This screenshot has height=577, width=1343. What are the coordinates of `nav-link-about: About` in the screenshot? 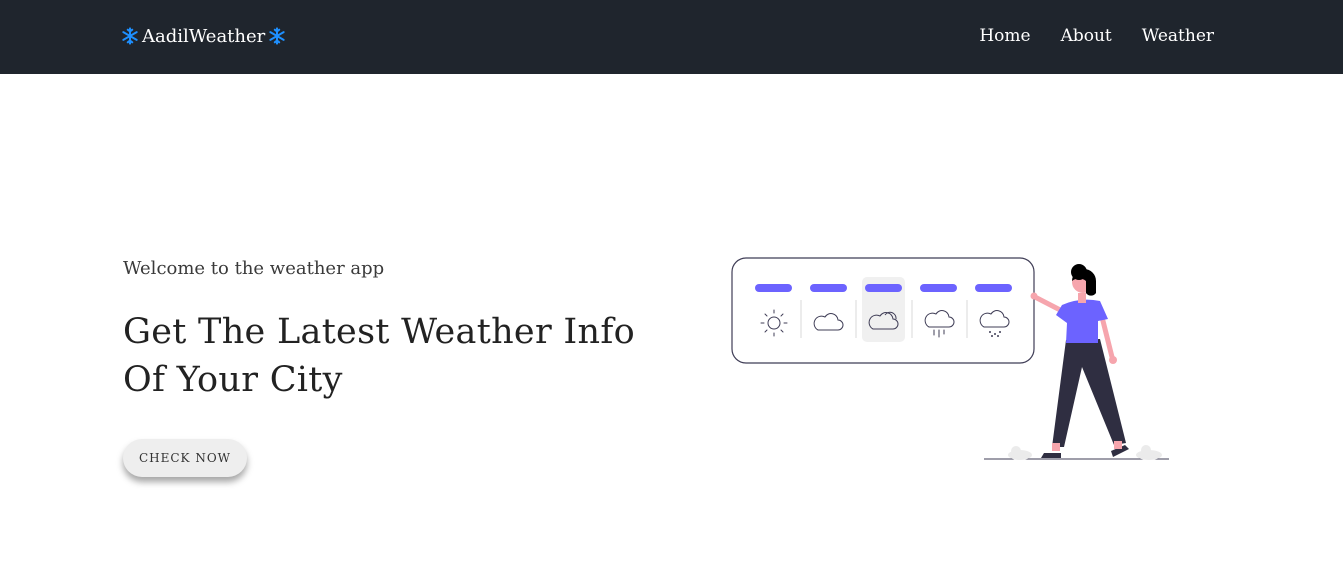 It's located at (1086, 36).